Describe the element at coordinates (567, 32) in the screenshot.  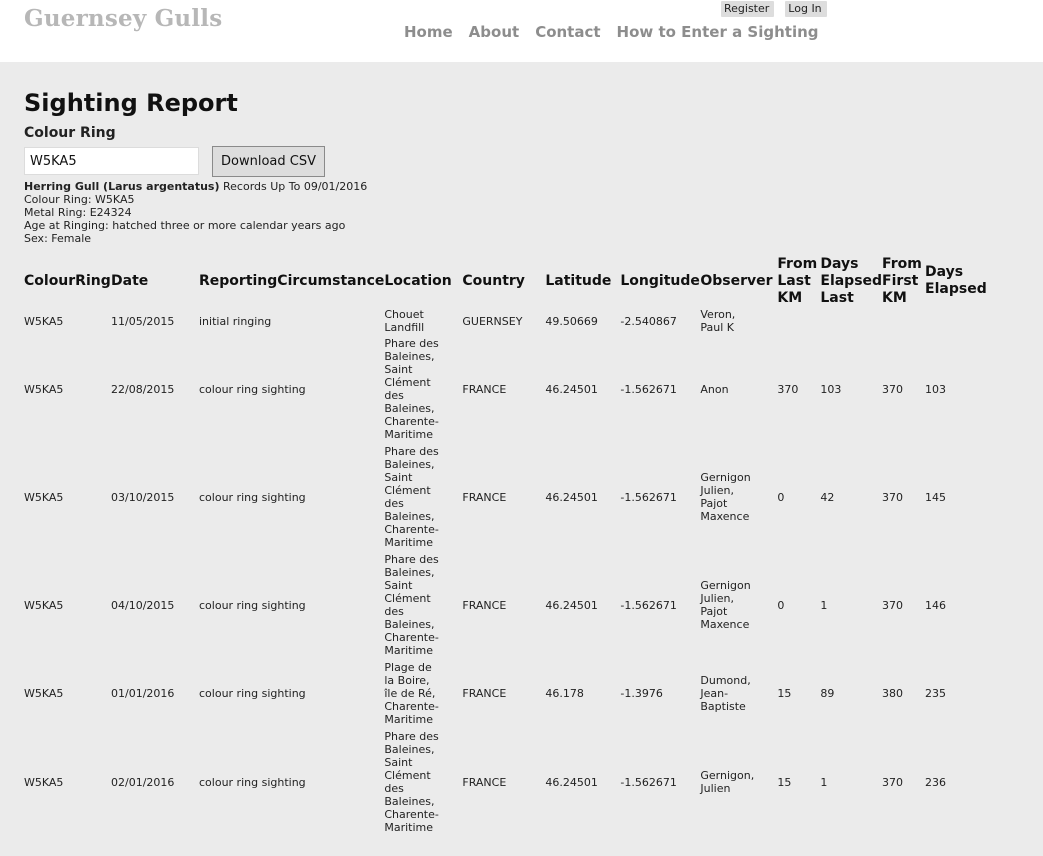
I see `nav-contact: Contact` at that location.